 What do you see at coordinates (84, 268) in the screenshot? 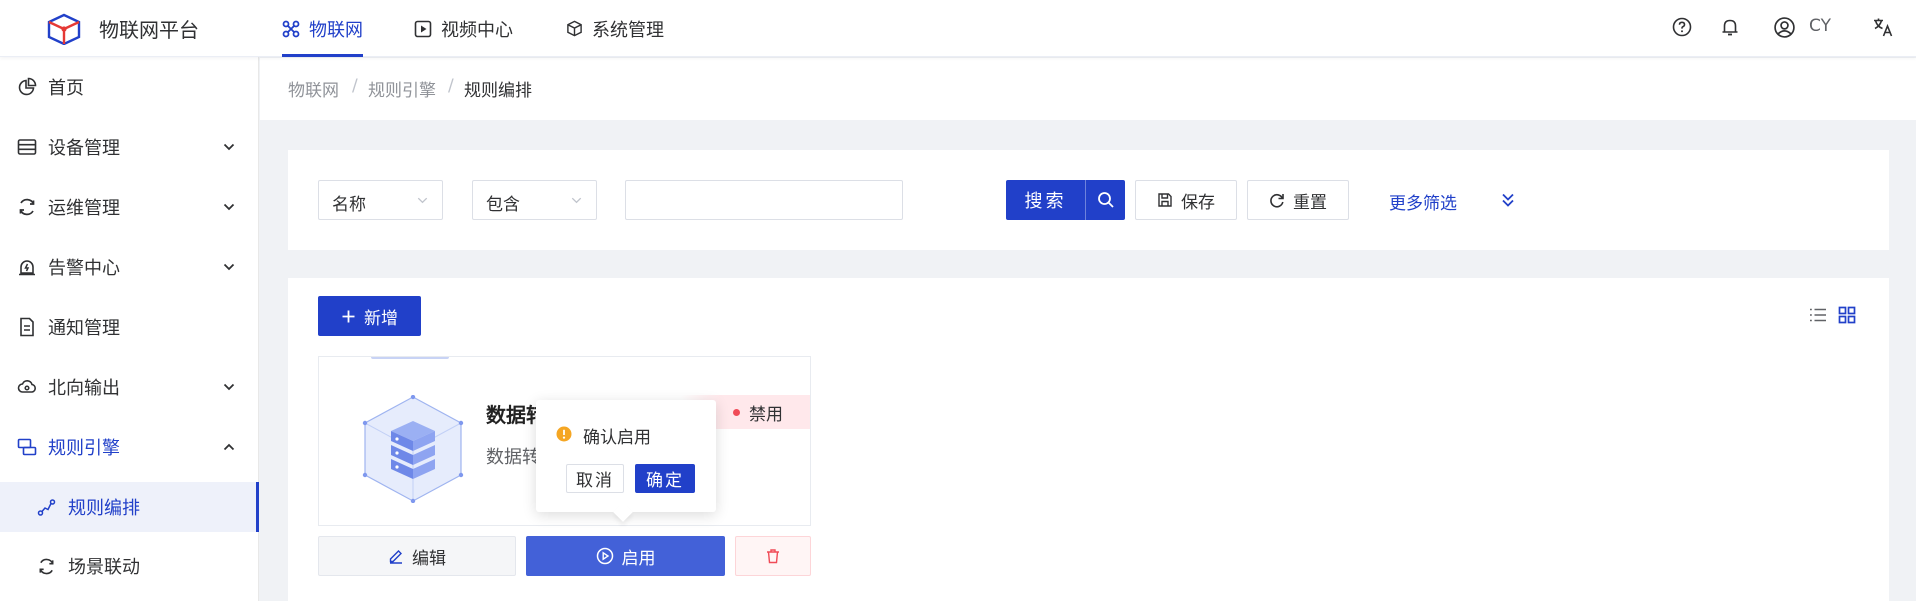
I see `sidebar-item-label: 告警中心` at bounding box center [84, 268].